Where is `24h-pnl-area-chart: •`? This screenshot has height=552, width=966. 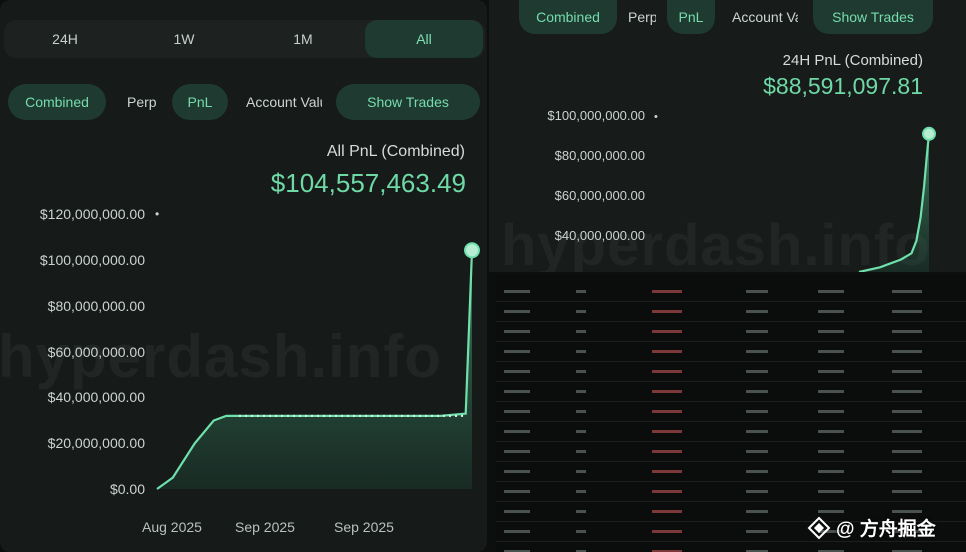 24h-pnl-area-chart: • is located at coordinates (795, 191).